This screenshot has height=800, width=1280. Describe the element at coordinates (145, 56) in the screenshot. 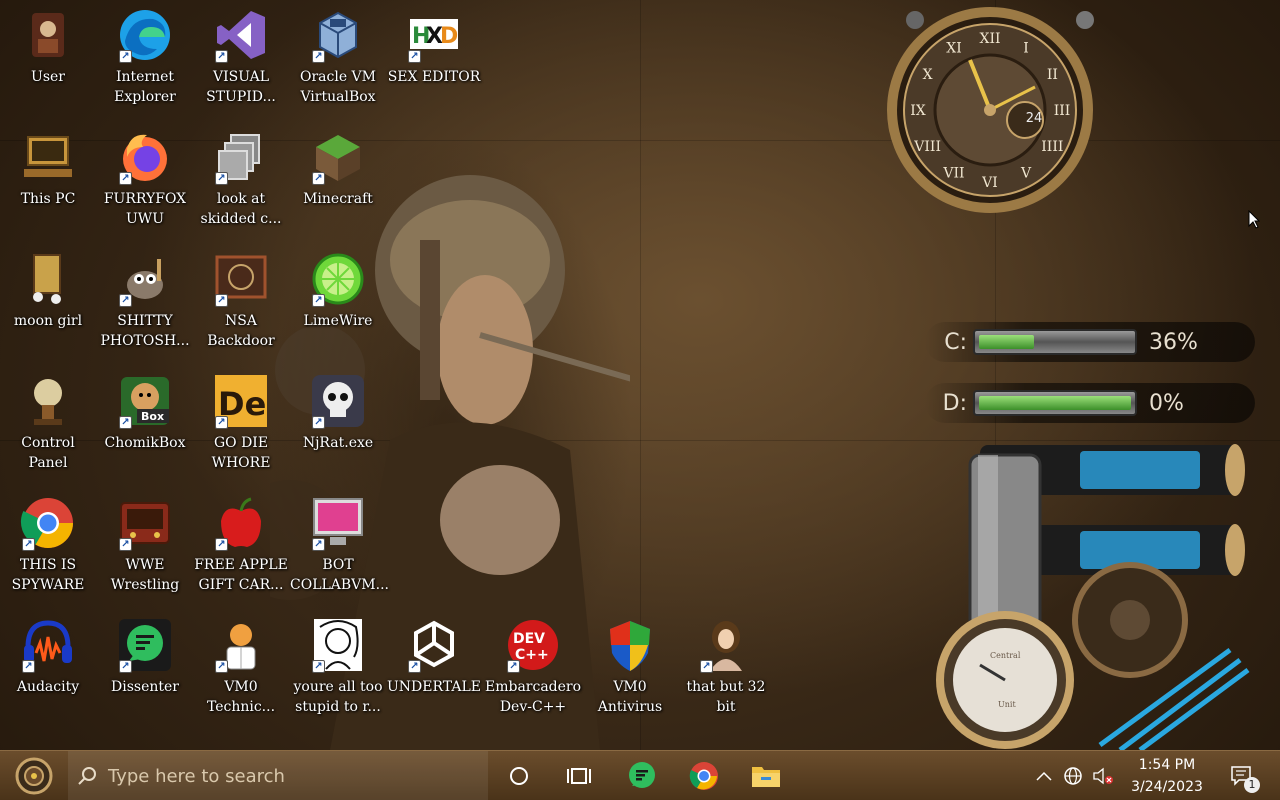

I see `desktop-icon-edge-browser: ↗ Internet Explorer` at that location.